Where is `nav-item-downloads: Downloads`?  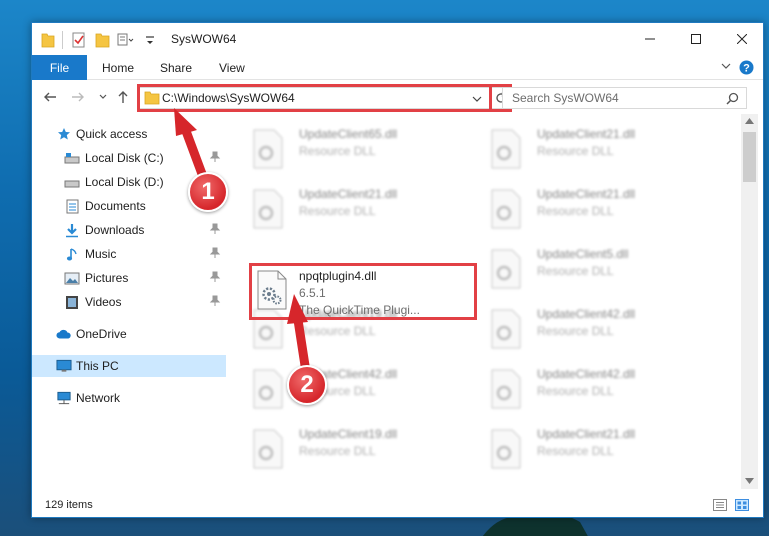 nav-item-downloads: Downloads is located at coordinates (129, 230).